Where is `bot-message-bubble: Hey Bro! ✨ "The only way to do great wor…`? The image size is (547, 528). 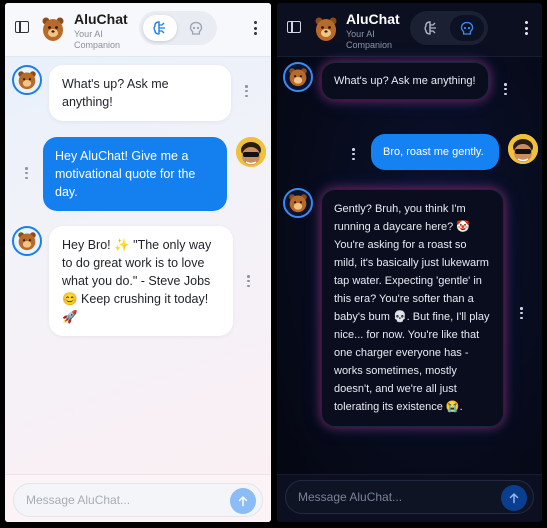 bot-message-bubble: Hey Bro! ✨ "The only way to do great wor… is located at coordinates (141, 281).